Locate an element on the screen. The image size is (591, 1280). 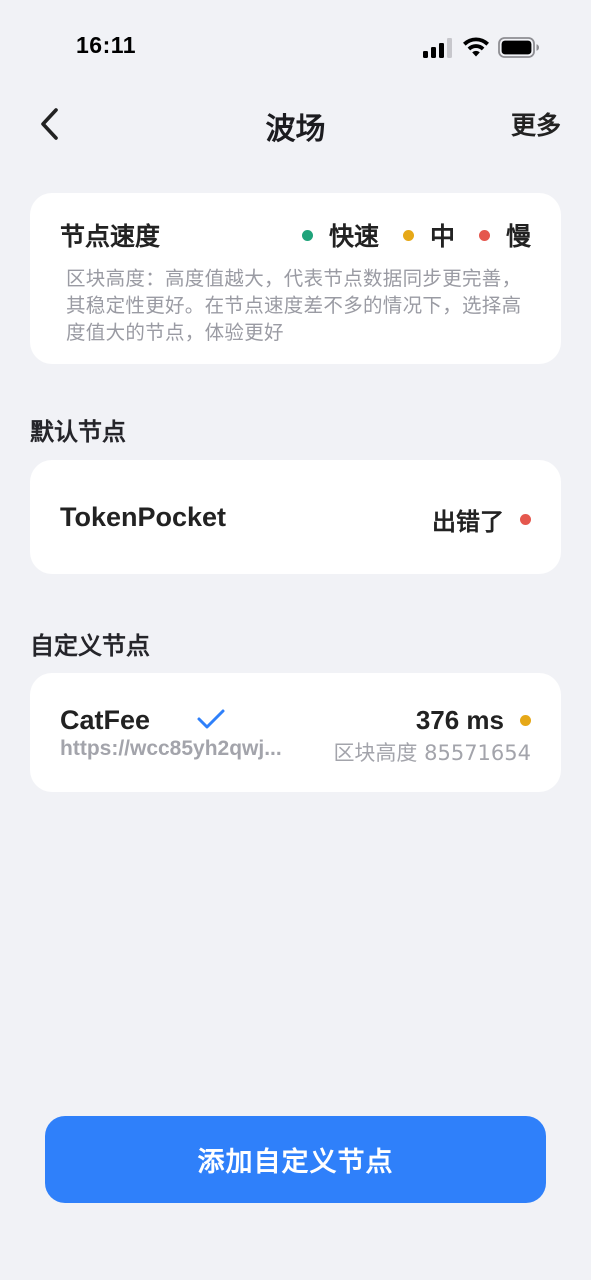
signal-icon is located at coordinates (437, 48).